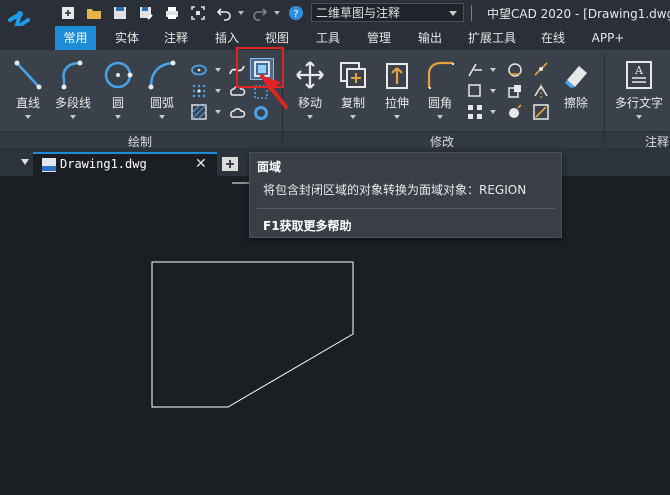 The width and height of the screenshot is (670, 495). What do you see at coordinates (103, 164) in the screenshot?
I see `document-tab-label: Drawing1.dwg` at bounding box center [103, 164].